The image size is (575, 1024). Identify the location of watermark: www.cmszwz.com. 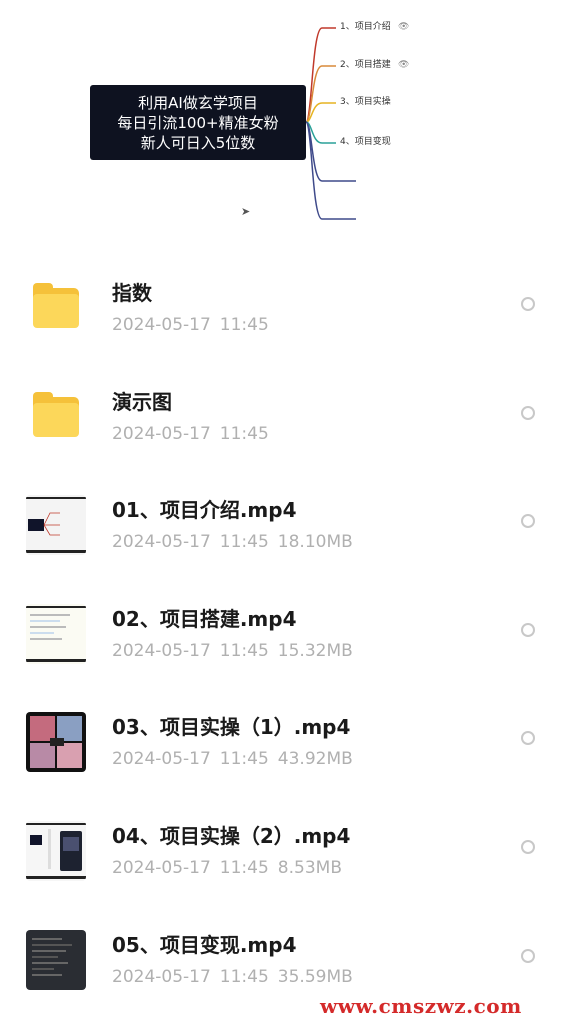
(421, 1006).